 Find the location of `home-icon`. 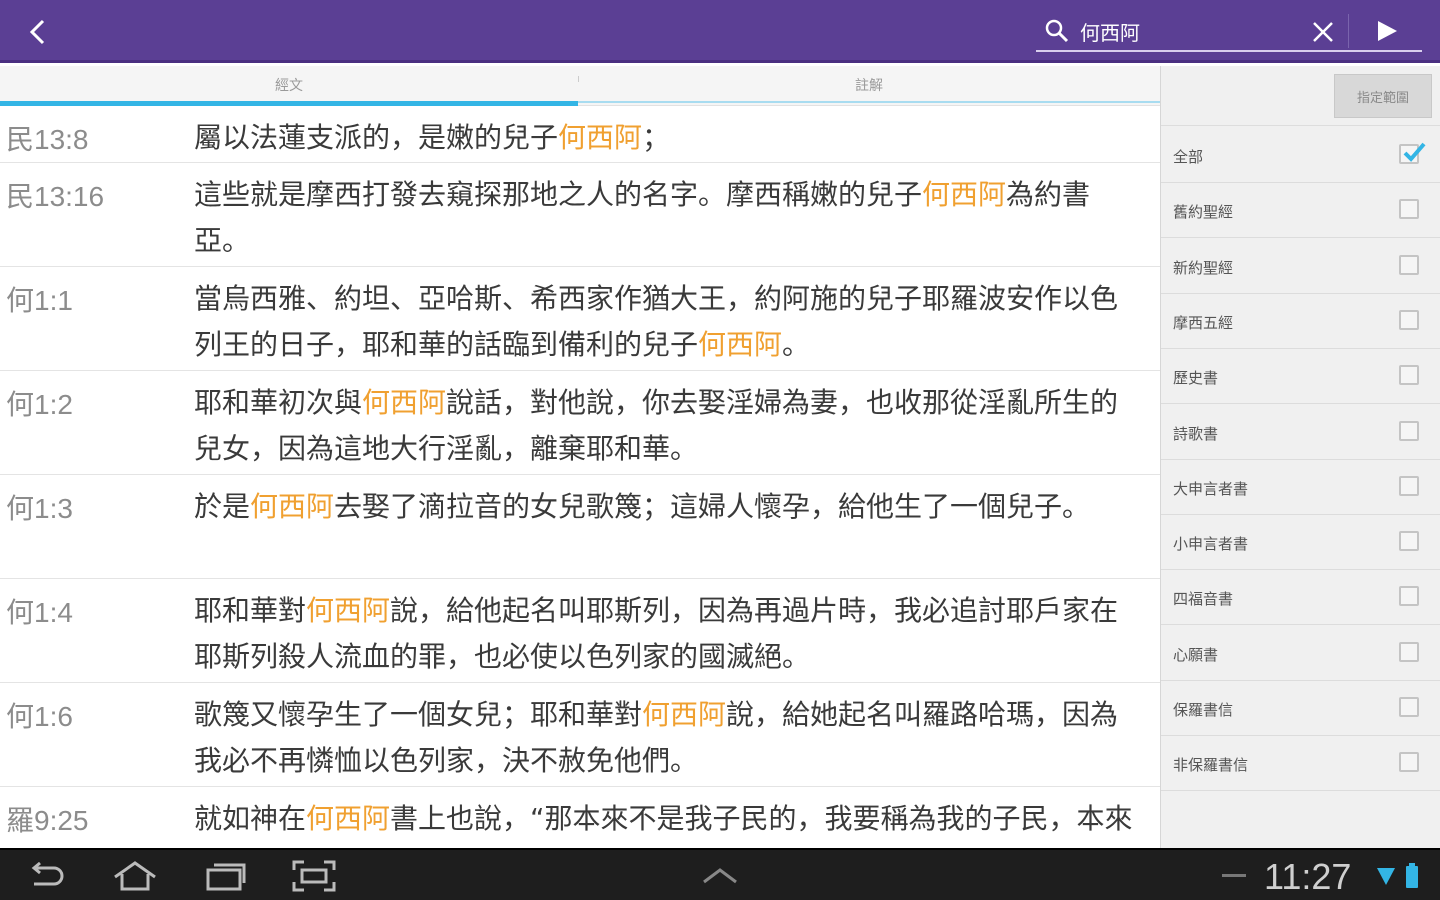

home-icon is located at coordinates (135, 876).